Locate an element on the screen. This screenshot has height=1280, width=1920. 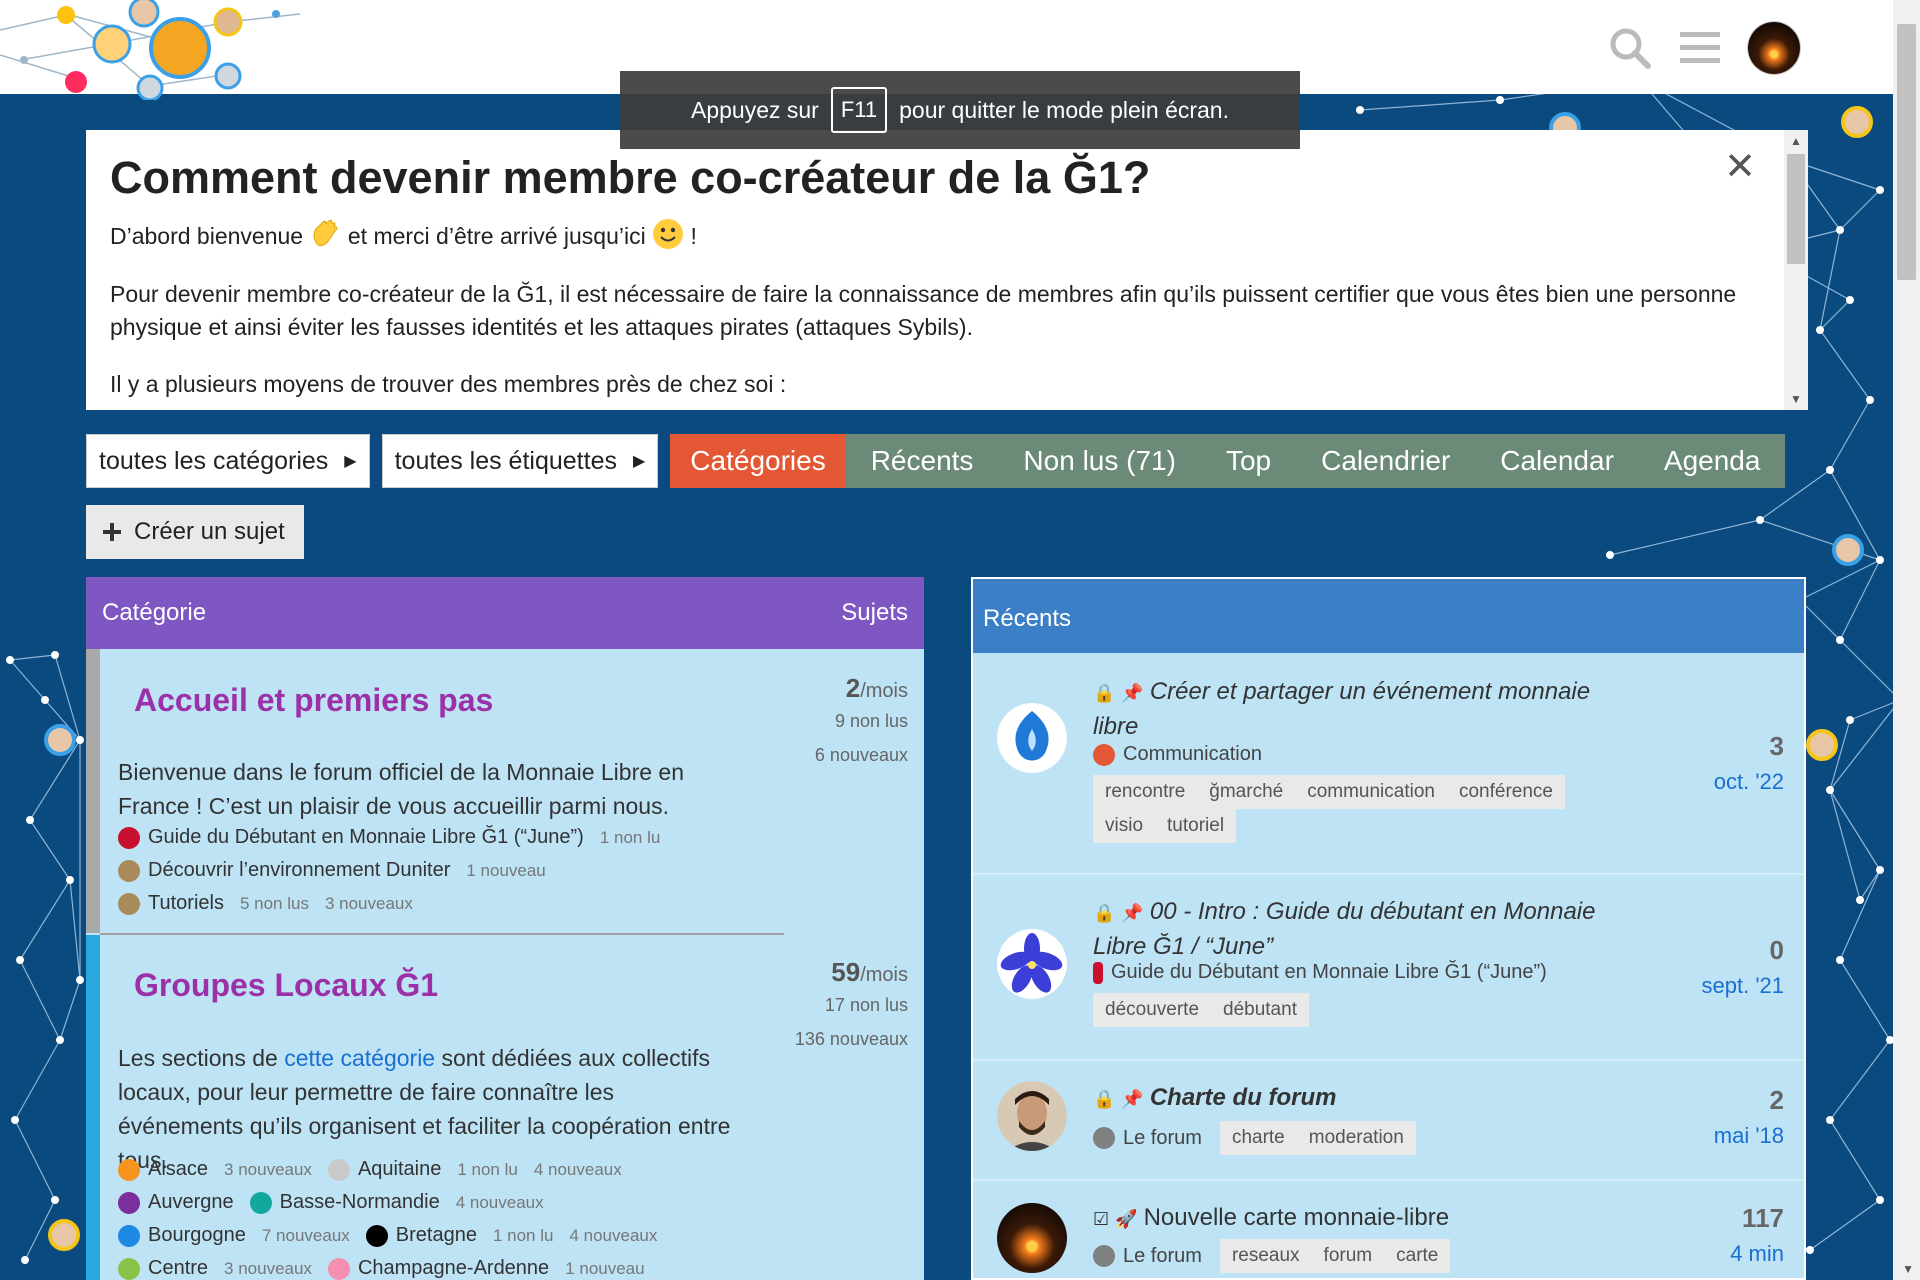
tag: communication is located at coordinates (1371, 792).